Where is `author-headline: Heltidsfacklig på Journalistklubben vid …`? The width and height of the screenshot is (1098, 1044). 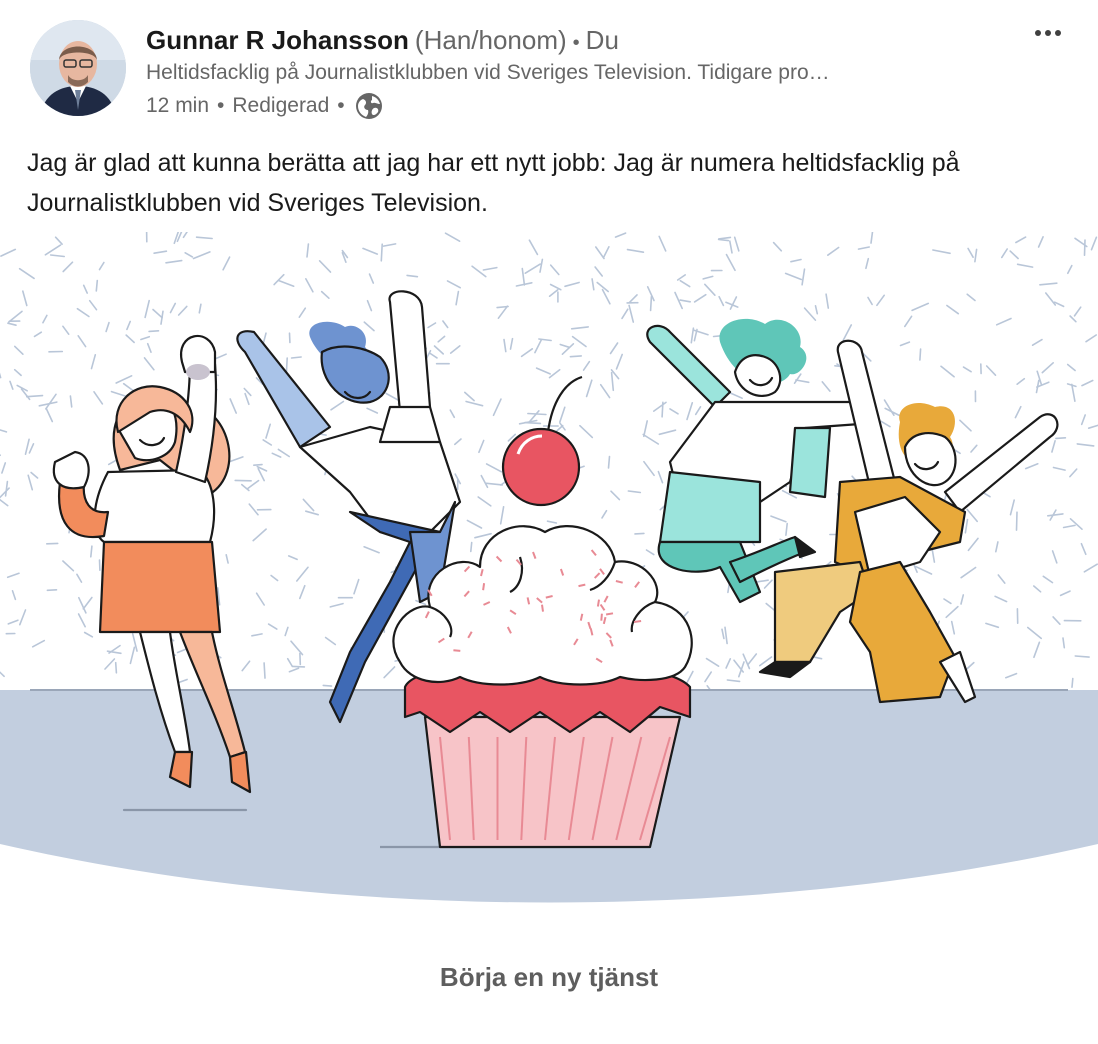
author-headline: Heltidsfacklig på Journalistklubben vid … is located at coordinates (488, 72).